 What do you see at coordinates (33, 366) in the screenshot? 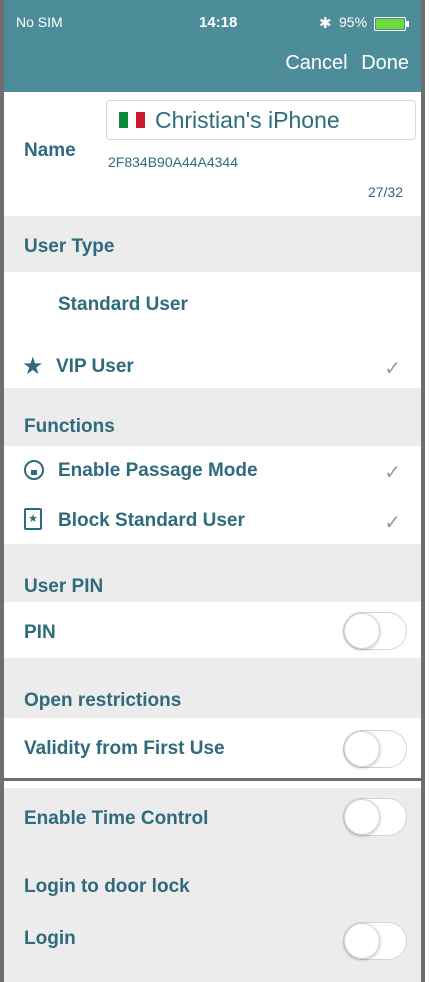
I see `star-icon: ★` at bounding box center [33, 366].